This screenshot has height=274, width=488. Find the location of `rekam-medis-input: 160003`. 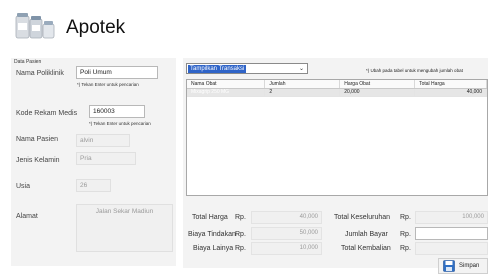

rekam-medis-input: 160003 is located at coordinates (117, 111).